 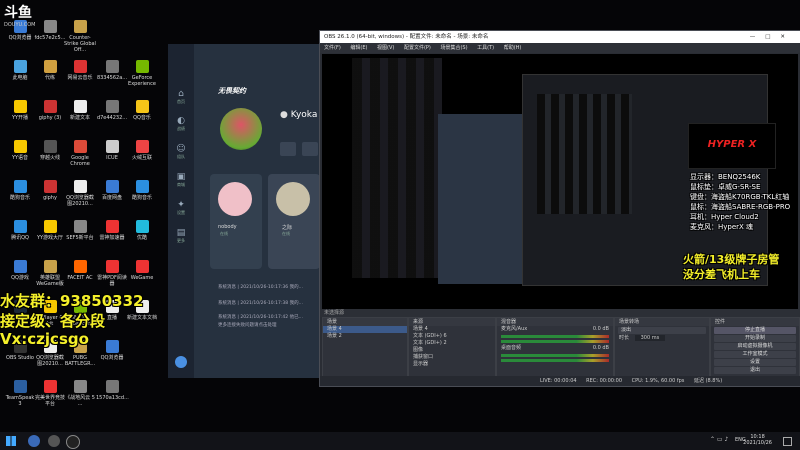 I want to click on desktop-meter, so click(x=555, y=360).